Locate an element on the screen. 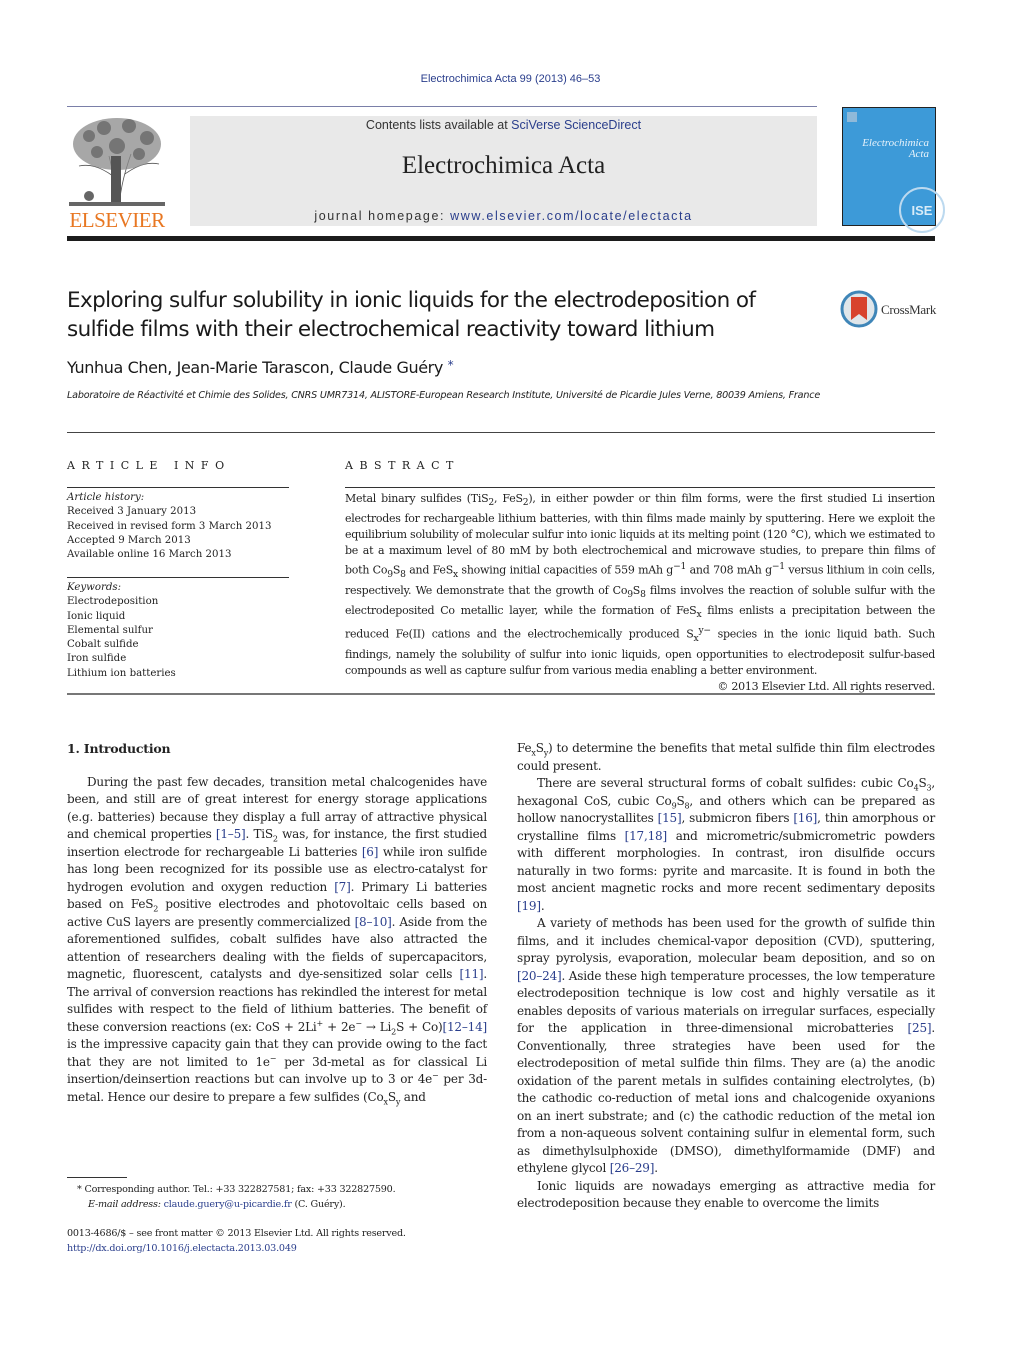 The image size is (1021, 1351). cover-title: Electrochimica Acta is located at coordinates (895, 149).